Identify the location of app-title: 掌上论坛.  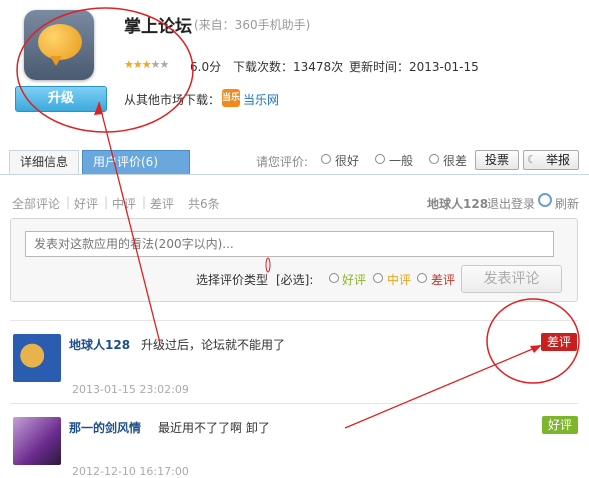
(158, 27).